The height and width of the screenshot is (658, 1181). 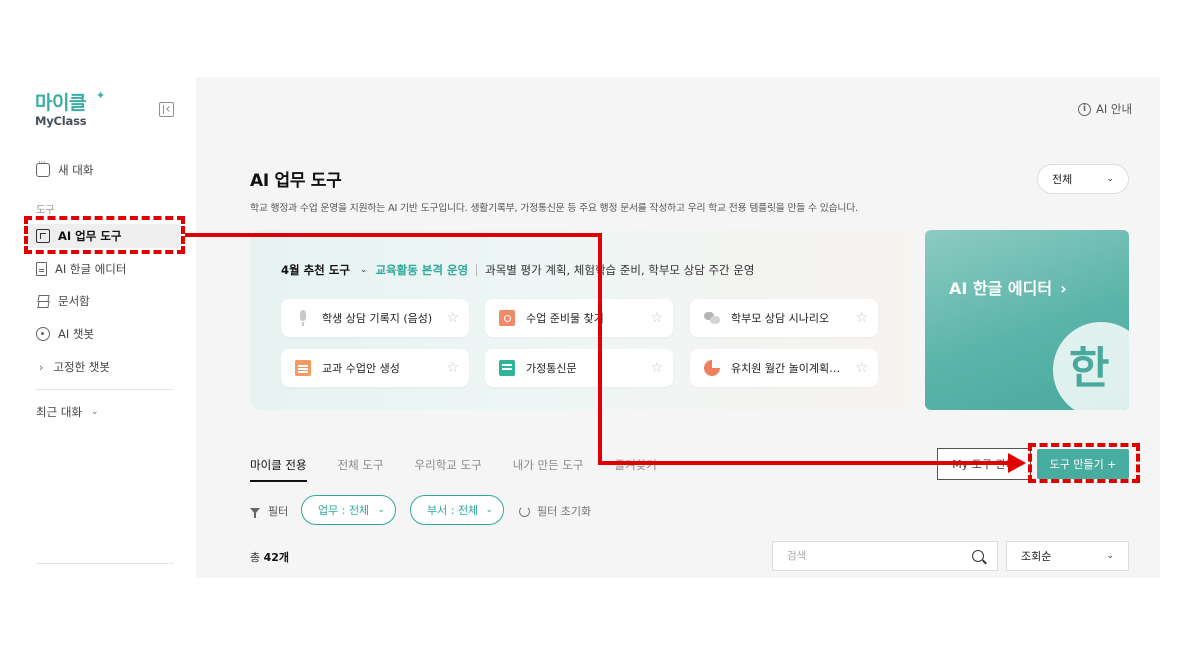 I want to click on sidebar-item-document-box: 문서함, so click(x=63, y=301).